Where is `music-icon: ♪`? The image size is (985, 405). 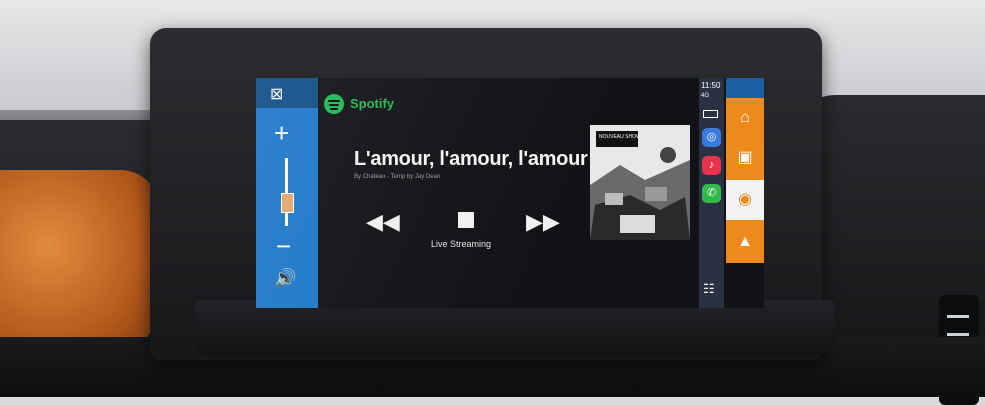
music-icon: ♪ is located at coordinates (711, 165).